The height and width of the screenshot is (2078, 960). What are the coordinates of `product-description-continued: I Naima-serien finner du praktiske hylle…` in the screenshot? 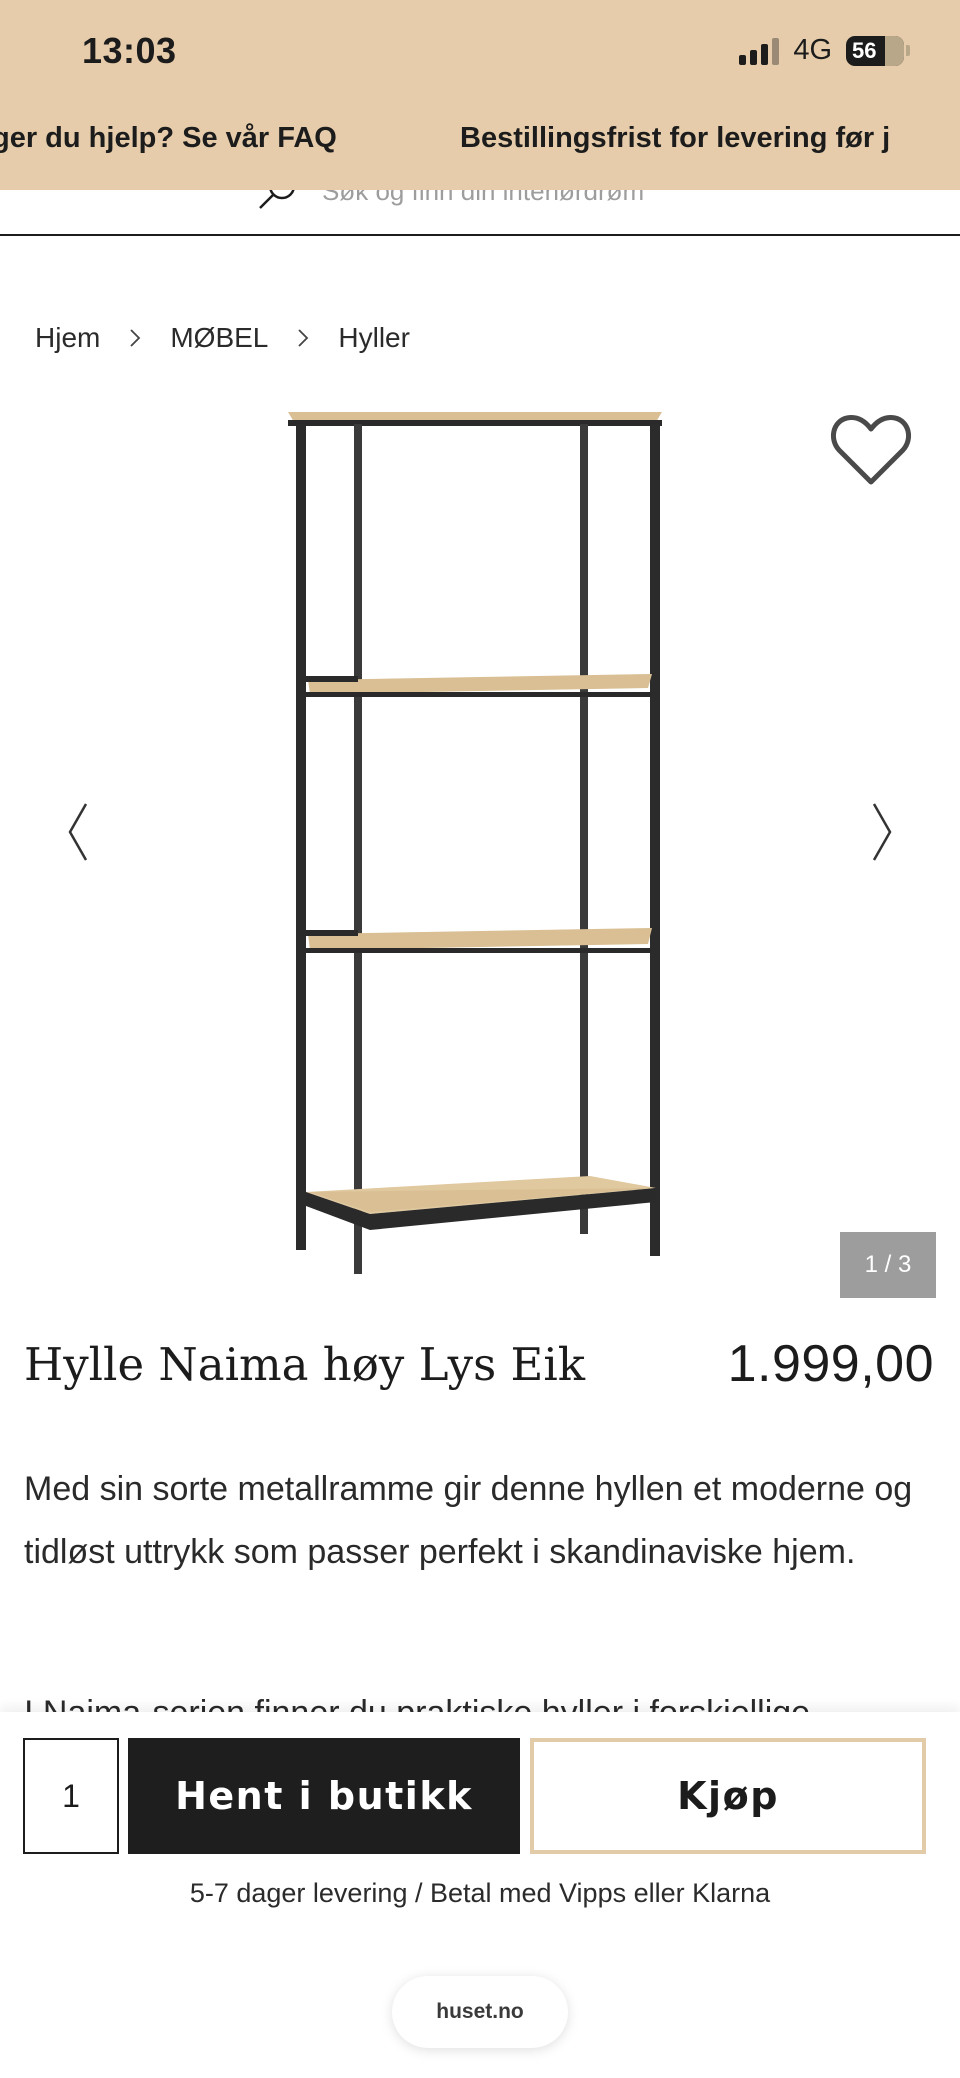 It's located at (480, 1697).